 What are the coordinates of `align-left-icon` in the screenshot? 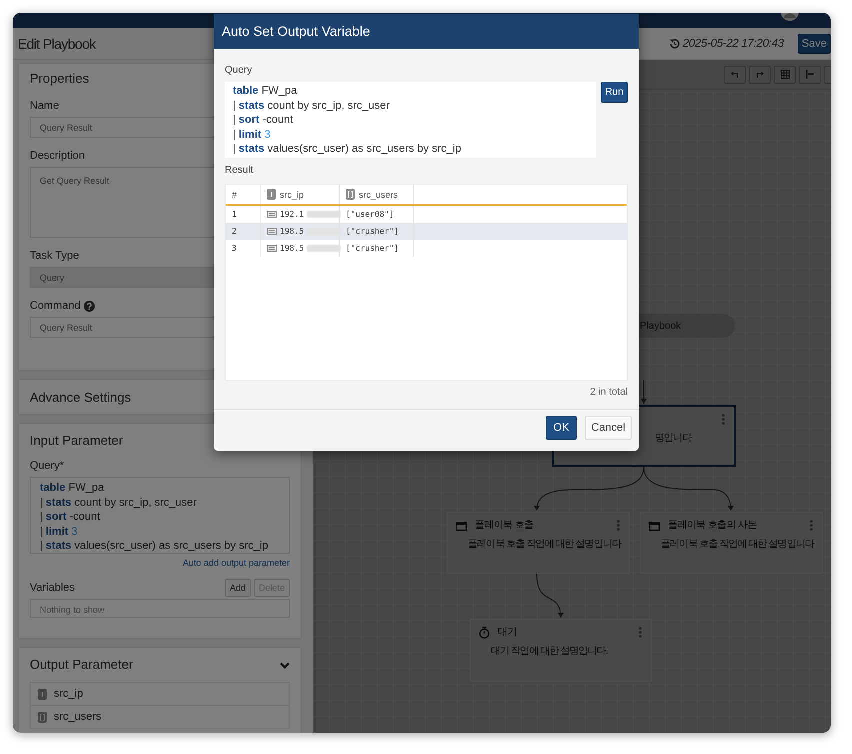 It's located at (810, 74).